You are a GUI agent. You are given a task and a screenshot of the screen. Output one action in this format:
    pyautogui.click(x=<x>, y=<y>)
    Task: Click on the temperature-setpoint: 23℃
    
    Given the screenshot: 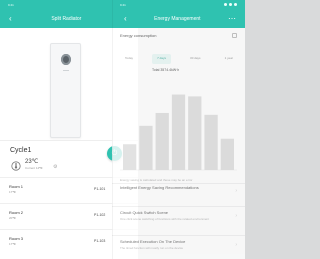 What is the action you would take?
    pyautogui.click(x=32, y=162)
    